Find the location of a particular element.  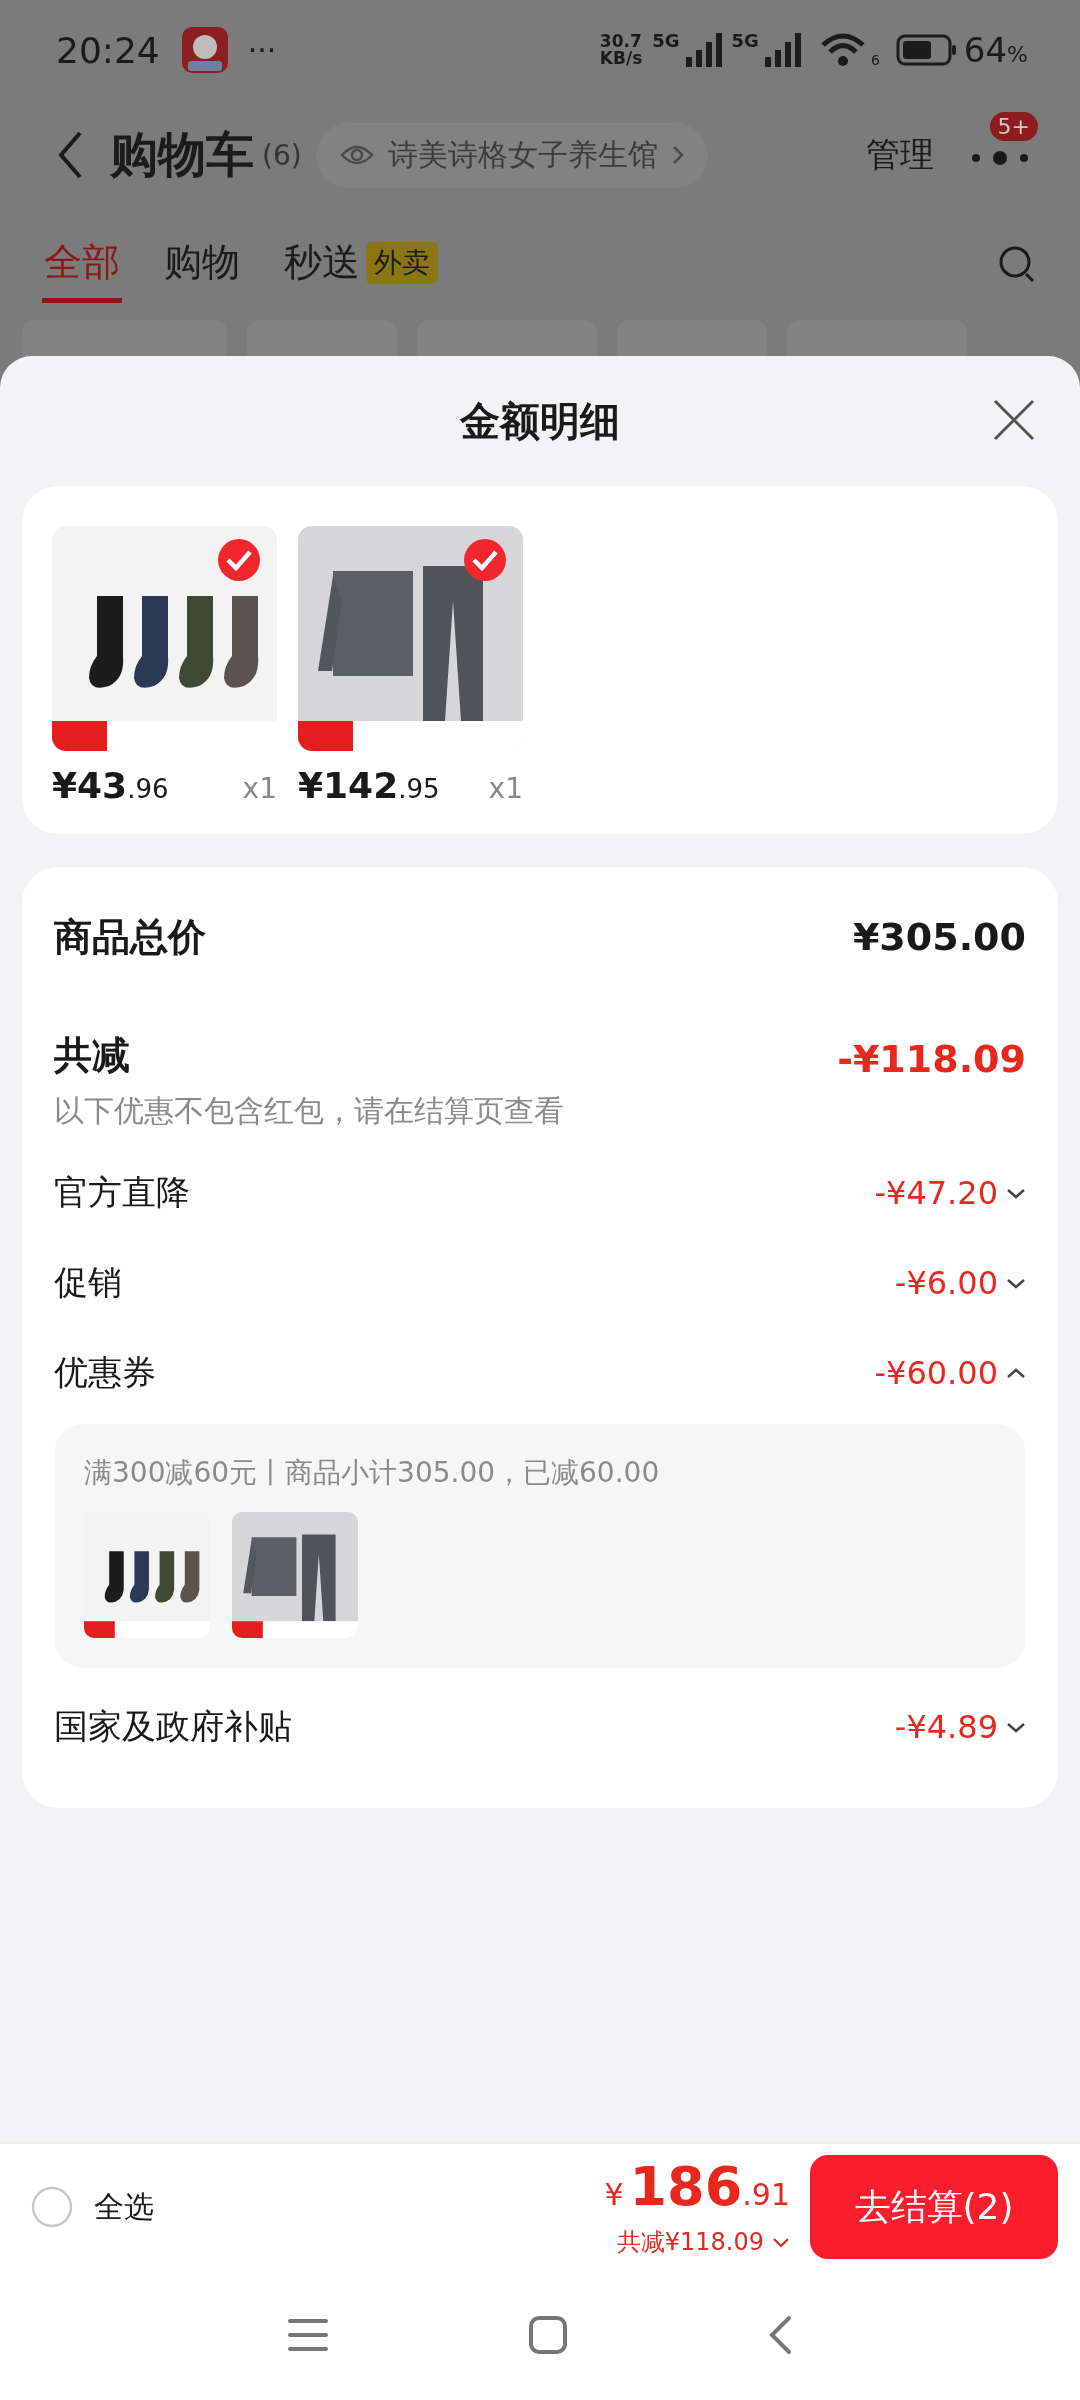

close-icon is located at coordinates (1014, 420).